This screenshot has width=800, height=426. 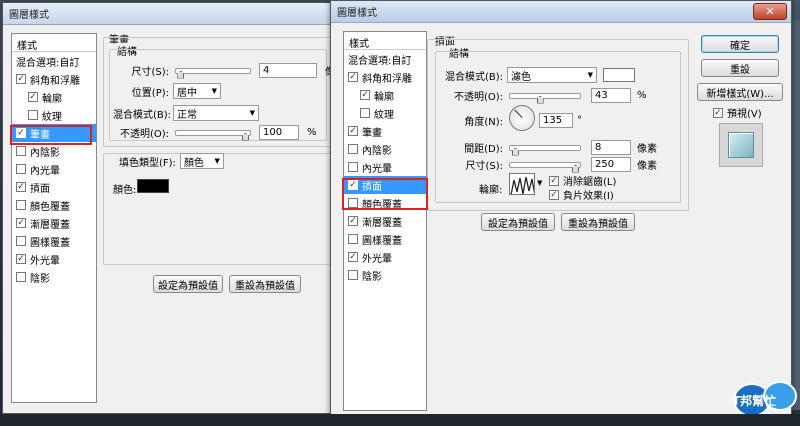 What do you see at coordinates (522, 118) in the screenshot?
I see `angle-dial` at bounding box center [522, 118].